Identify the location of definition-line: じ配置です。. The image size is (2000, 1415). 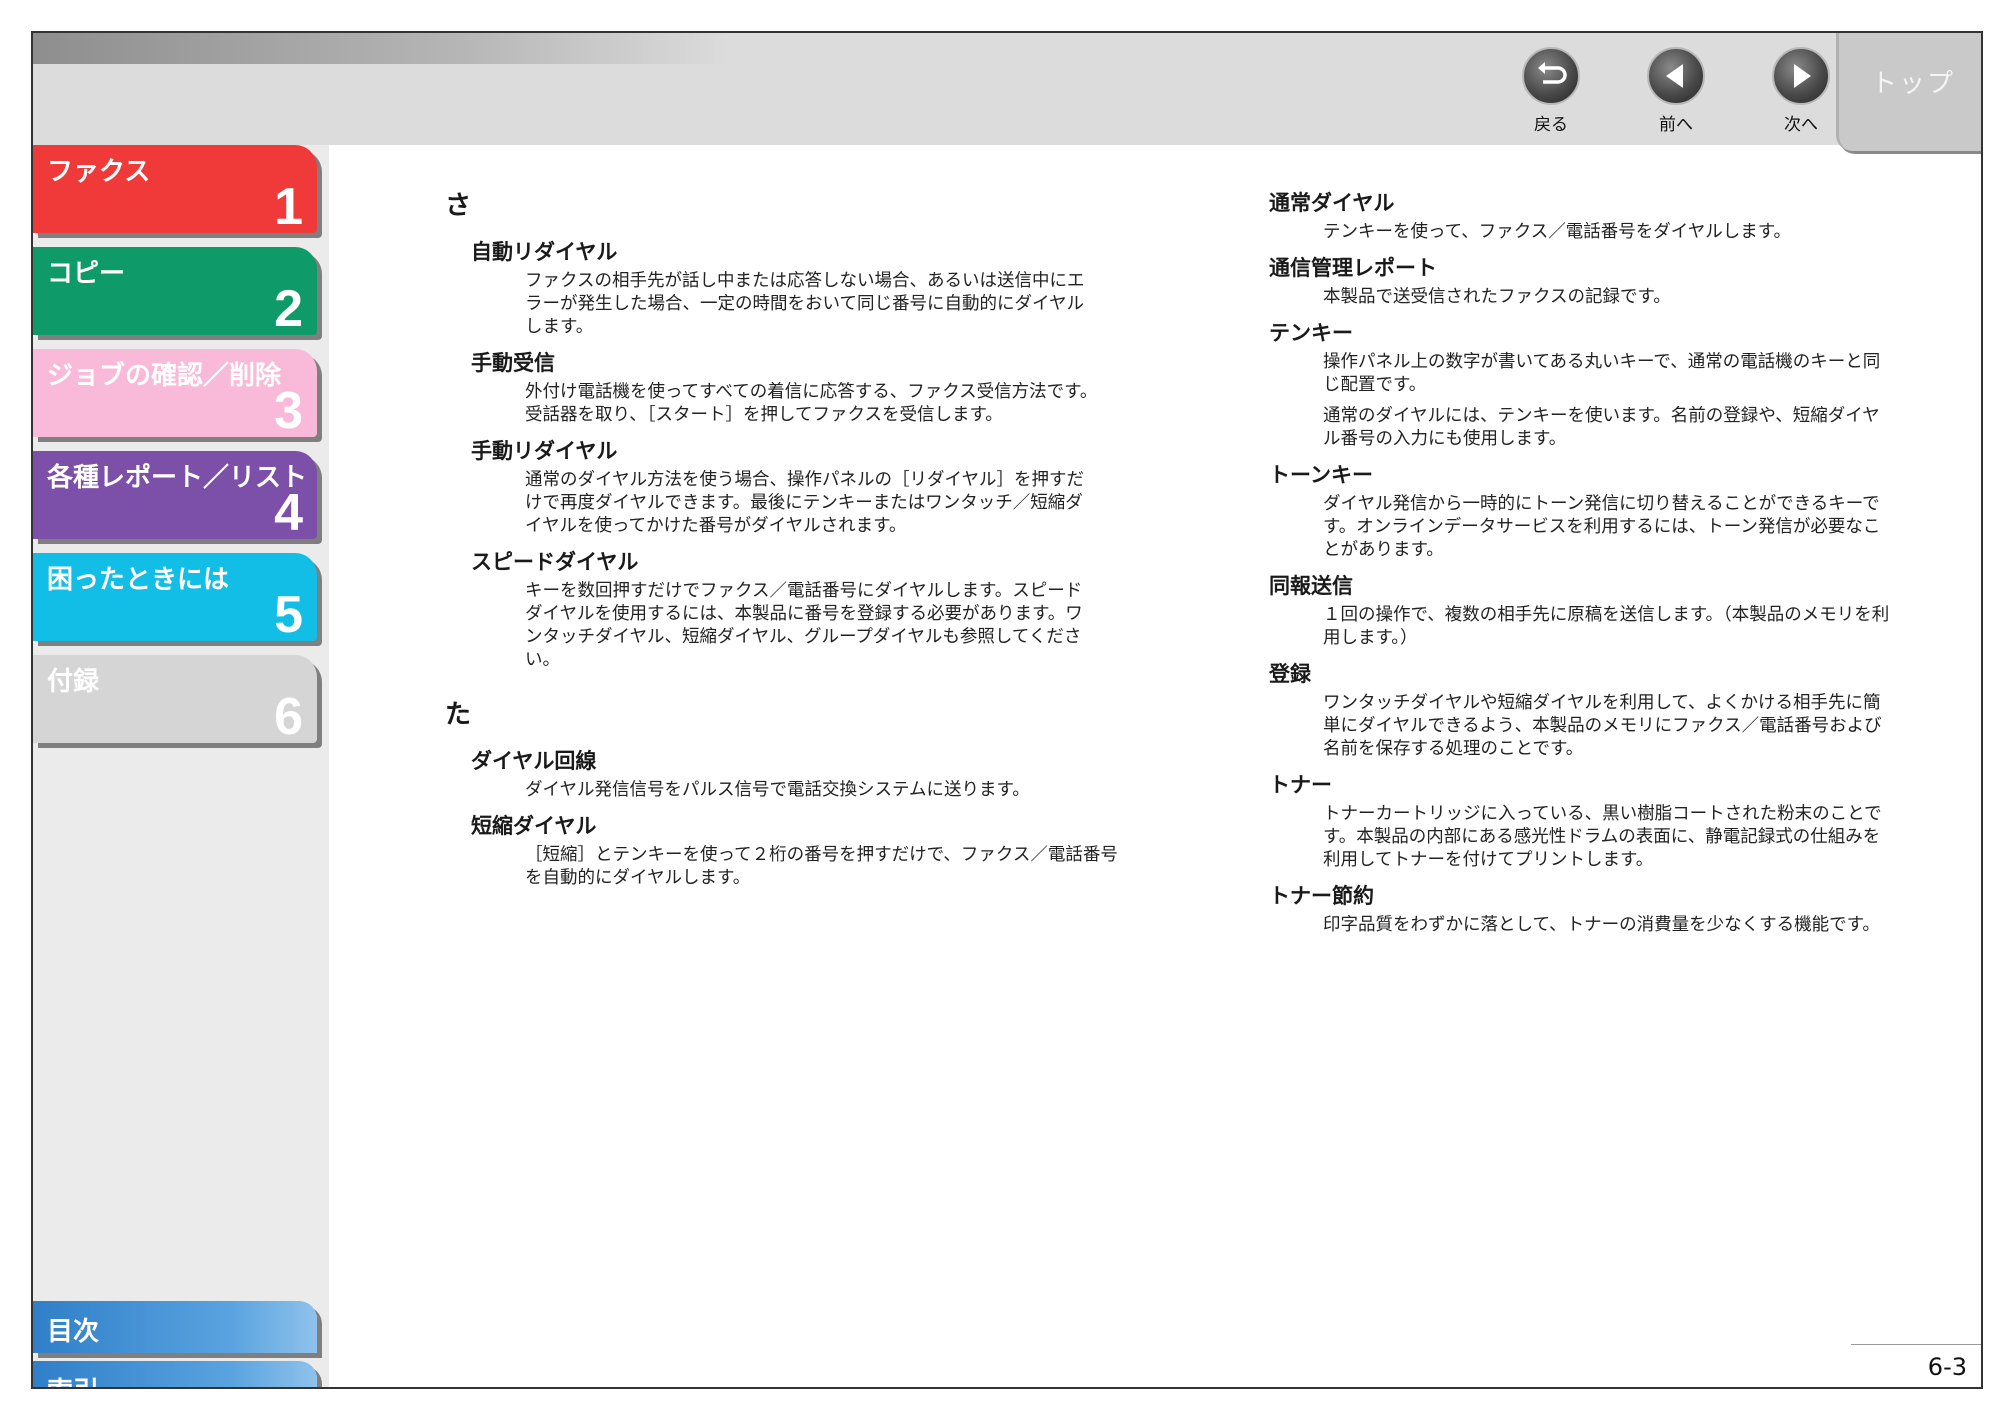
(1375, 385).